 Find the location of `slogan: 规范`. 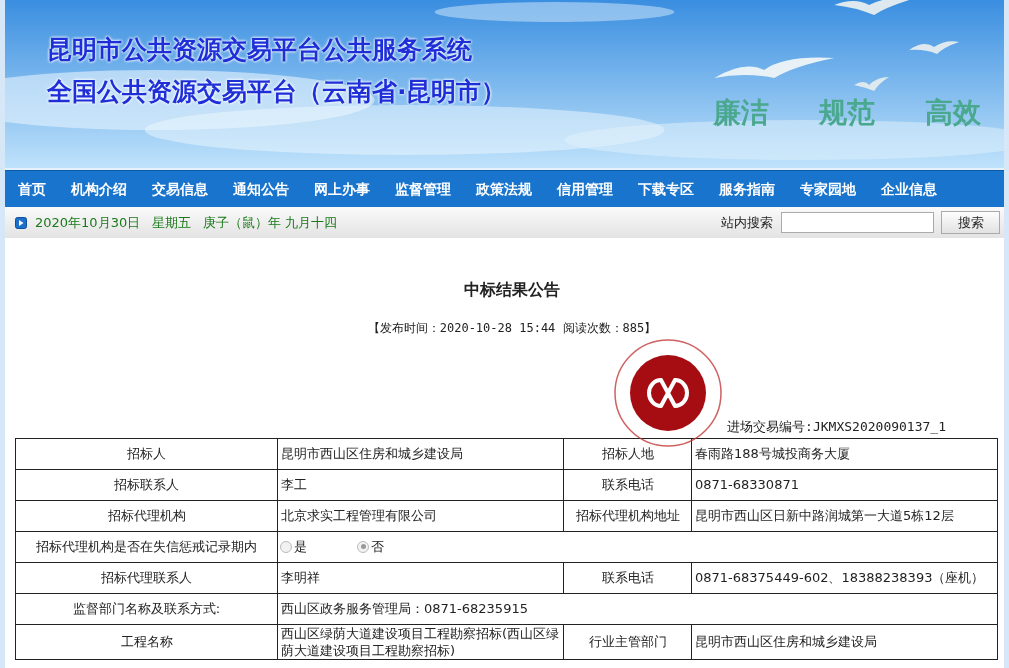

slogan: 规范 is located at coordinates (847, 113).